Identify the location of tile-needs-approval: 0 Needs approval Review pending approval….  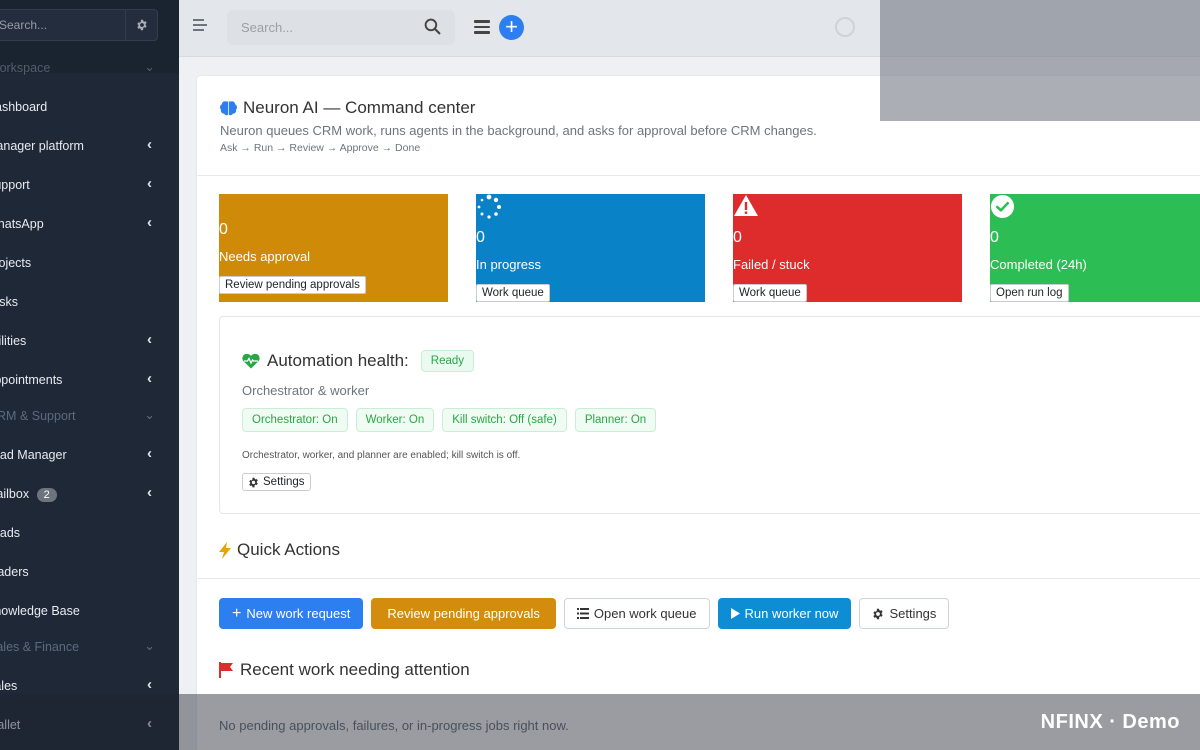
(333, 248).